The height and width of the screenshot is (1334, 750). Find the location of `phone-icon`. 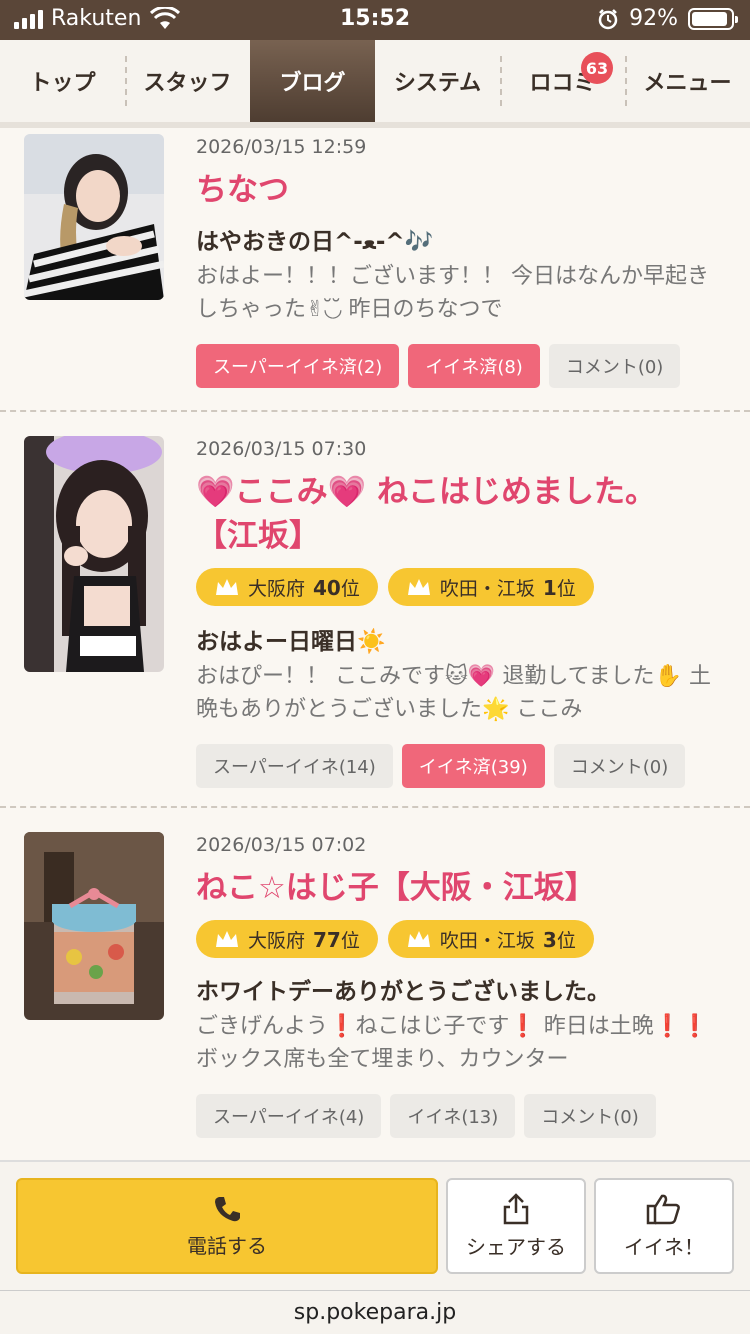

phone-icon is located at coordinates (227, 1208).